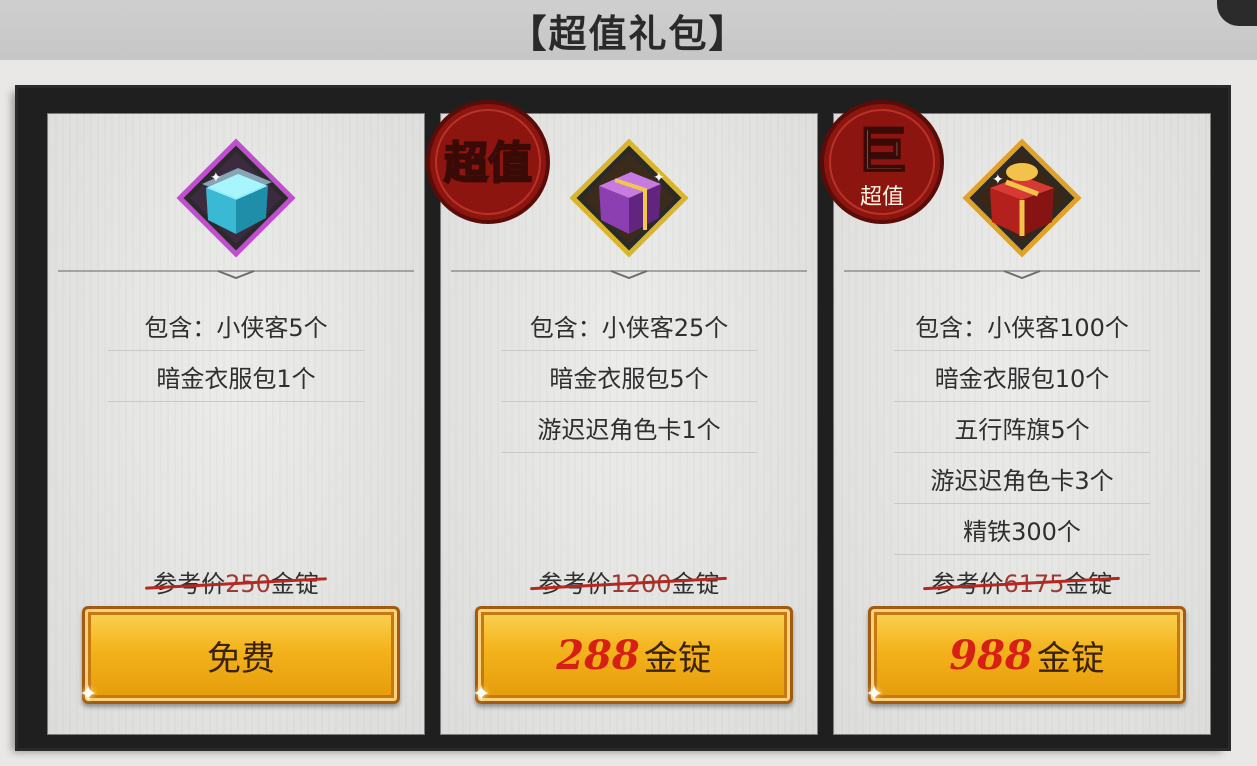  Describe the element at coordinates (629, 581) in the screenshot. I see `reference-price: 参考价1200金锭` at that location.